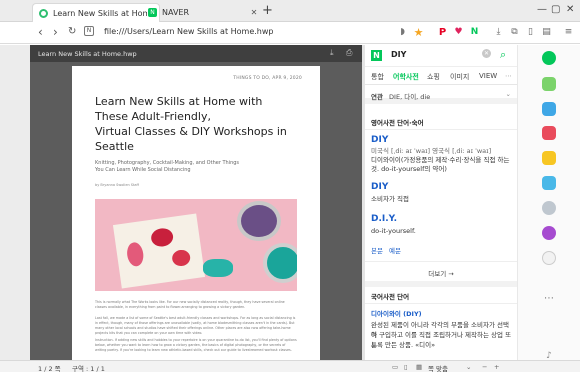 The height and width of the screenshot is (372, 580). What do you see at coordinates (549, 84) in the screenshot?
I see `app-green-icon` at bounding box center [549, 84].